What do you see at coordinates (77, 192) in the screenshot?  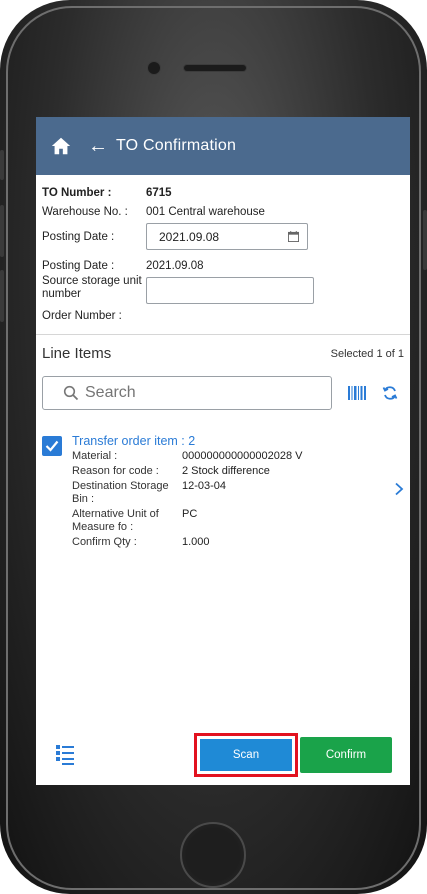 I see `to-number-label: TO Number :` at bounding box center [77, 192].